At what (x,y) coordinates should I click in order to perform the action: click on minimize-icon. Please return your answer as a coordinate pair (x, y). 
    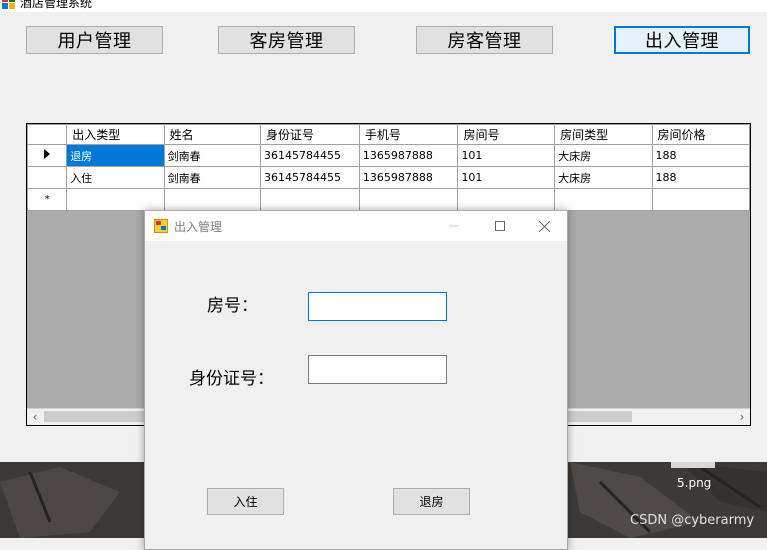
    Looking at the image, I should click on (454, 226).